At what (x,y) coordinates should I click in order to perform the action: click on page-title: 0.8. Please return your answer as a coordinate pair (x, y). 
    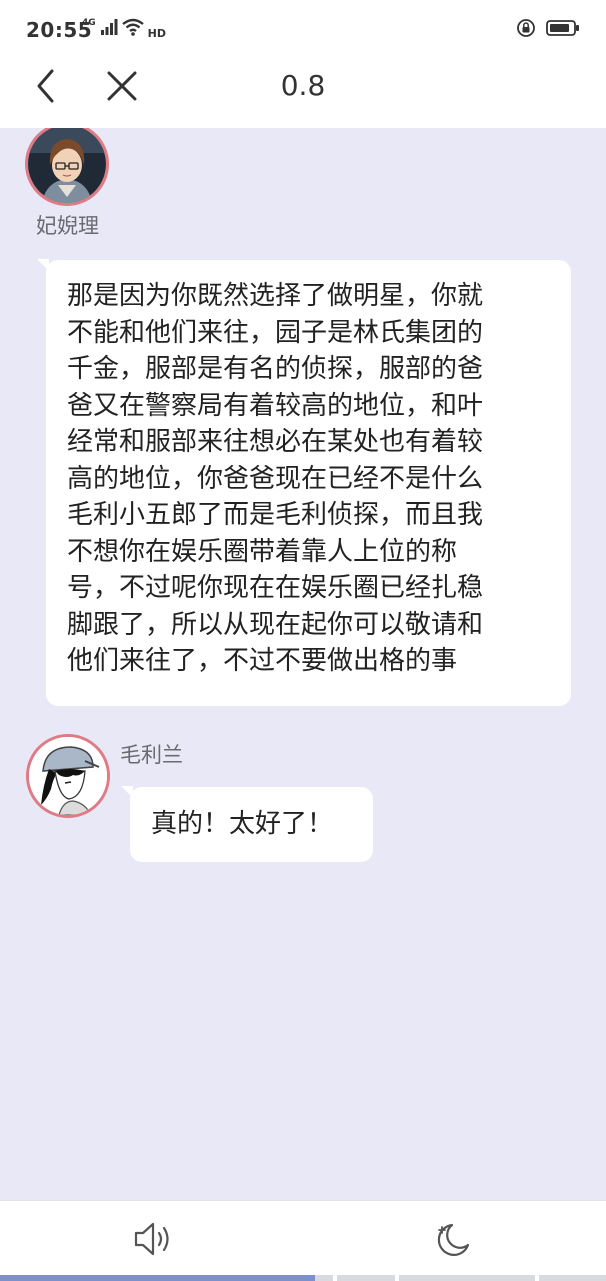
    Looking at the image, I should click on (303, 85).